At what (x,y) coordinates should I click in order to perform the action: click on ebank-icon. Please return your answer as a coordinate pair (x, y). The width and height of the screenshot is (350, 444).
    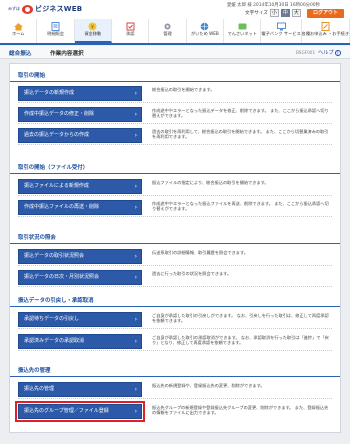
    Looking at the image, I should click on (281, 26).